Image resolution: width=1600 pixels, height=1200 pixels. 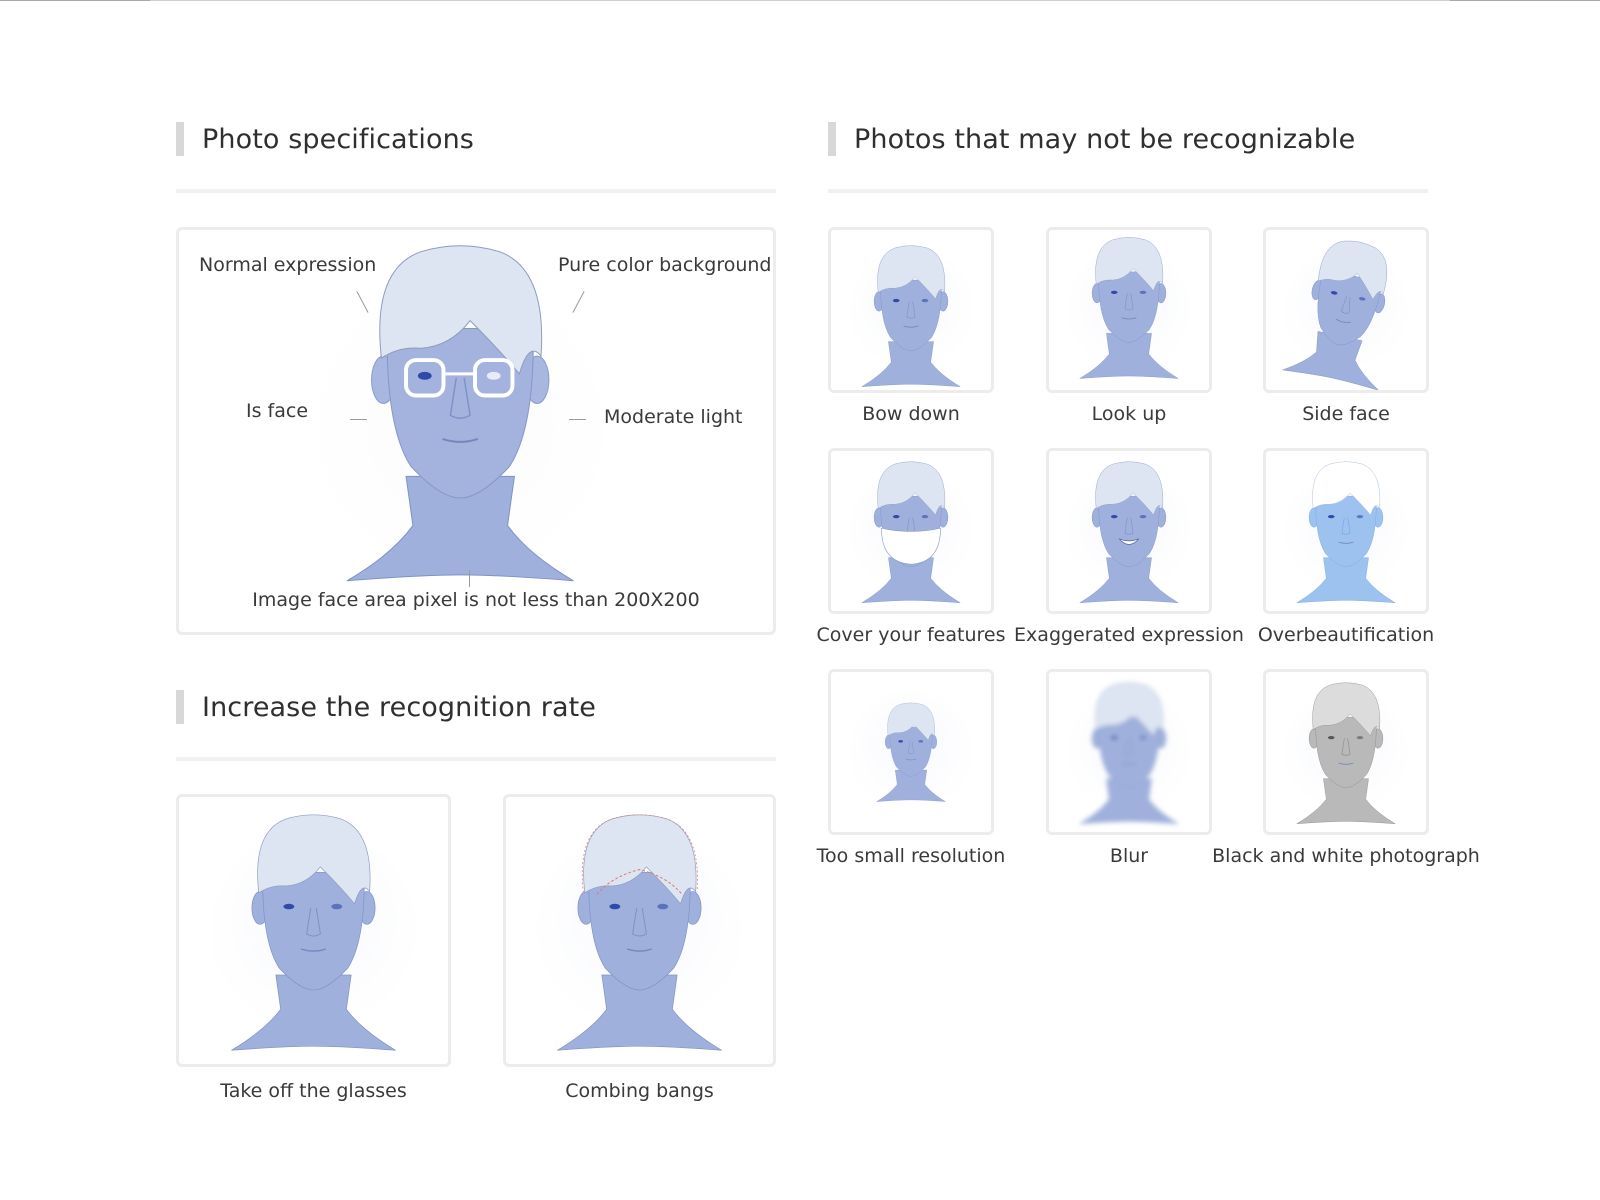 I want to click on label-normal-expression: Normal expression, so click(x=288, y=265).